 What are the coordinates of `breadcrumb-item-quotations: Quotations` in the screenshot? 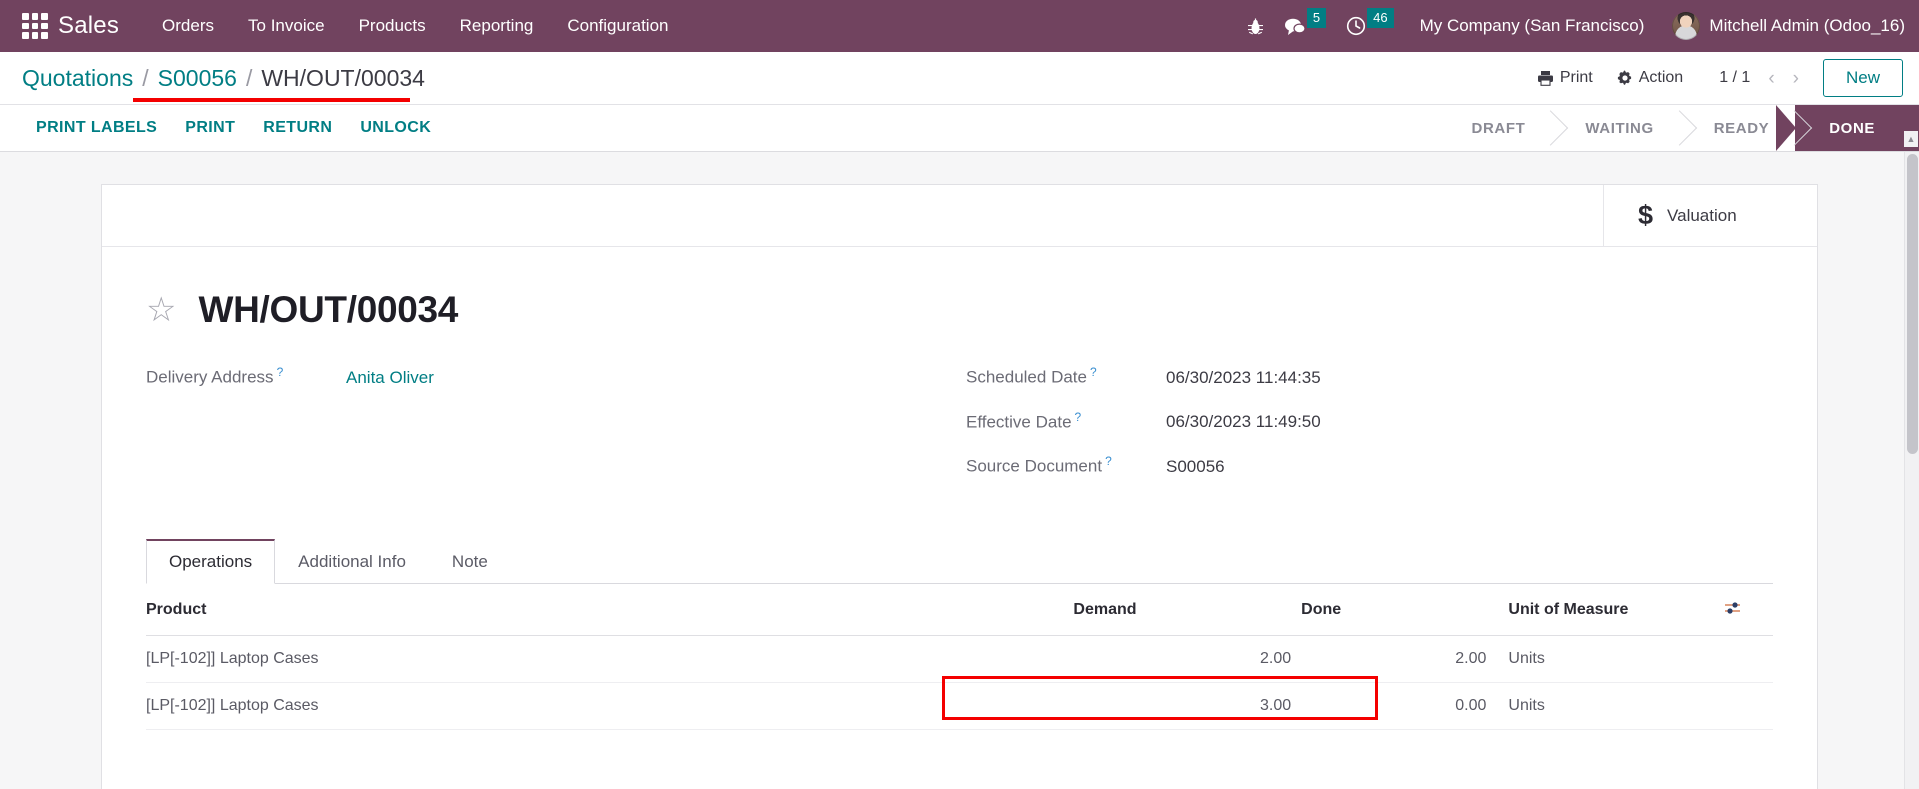 It's located at (77, 78).